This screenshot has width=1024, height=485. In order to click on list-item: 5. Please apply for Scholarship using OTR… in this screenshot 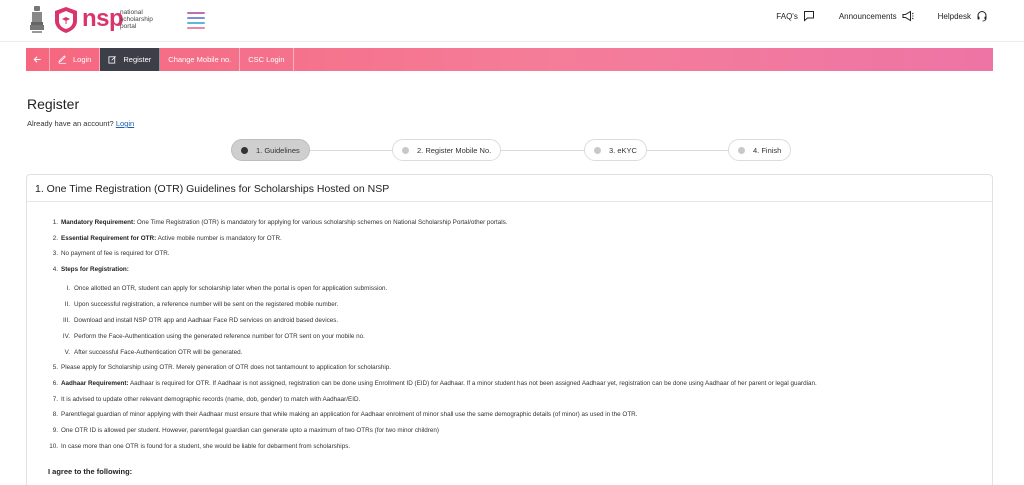, I will do `click(222, 367)`.